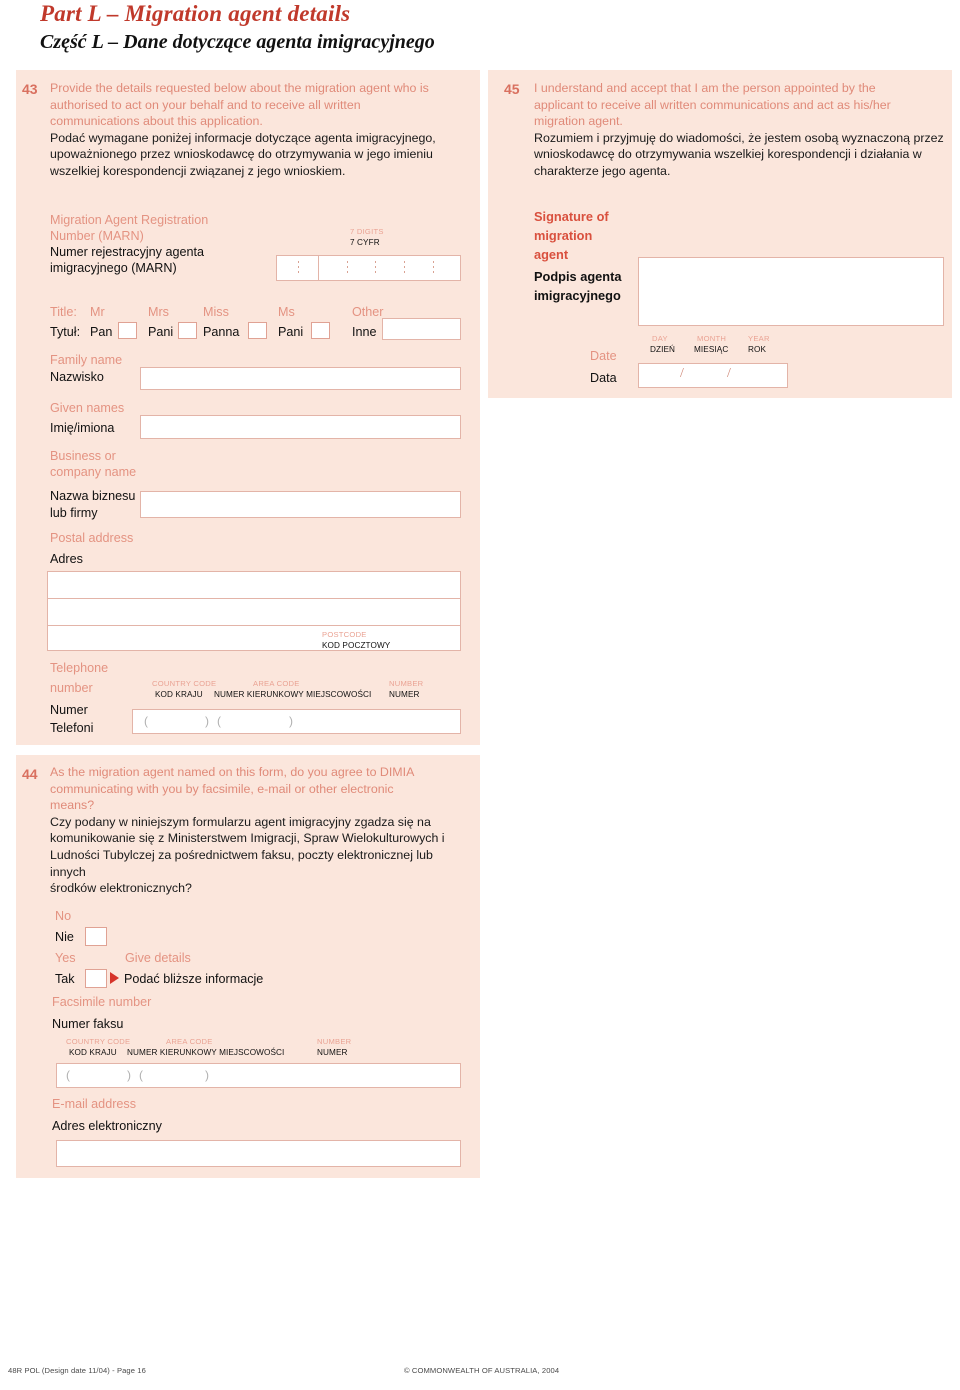 This screenshot has width=960, height=1390. I want to click on facsimile-label-pl: Numer faksu, so click(88, 1024).